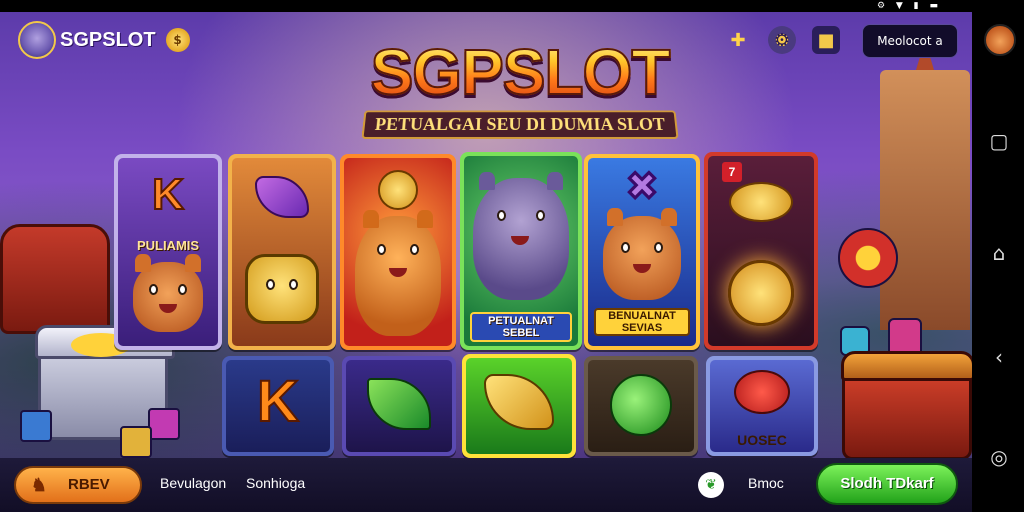 The width and height of the screenshot is (1024, 512). Describe the element at coordinates (766, 483) in the screenshot. I see `bottom-text-3: Bmoc` at that location.